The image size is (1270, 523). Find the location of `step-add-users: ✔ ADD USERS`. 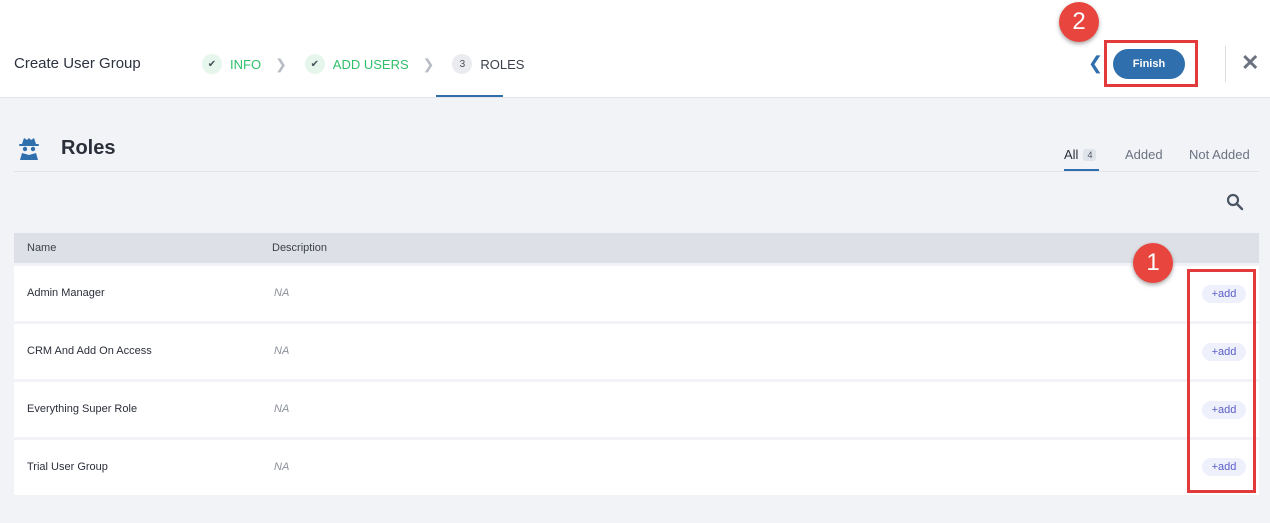

step-add-users: ✔ ADD USERS is located at coordinates (356, 64).